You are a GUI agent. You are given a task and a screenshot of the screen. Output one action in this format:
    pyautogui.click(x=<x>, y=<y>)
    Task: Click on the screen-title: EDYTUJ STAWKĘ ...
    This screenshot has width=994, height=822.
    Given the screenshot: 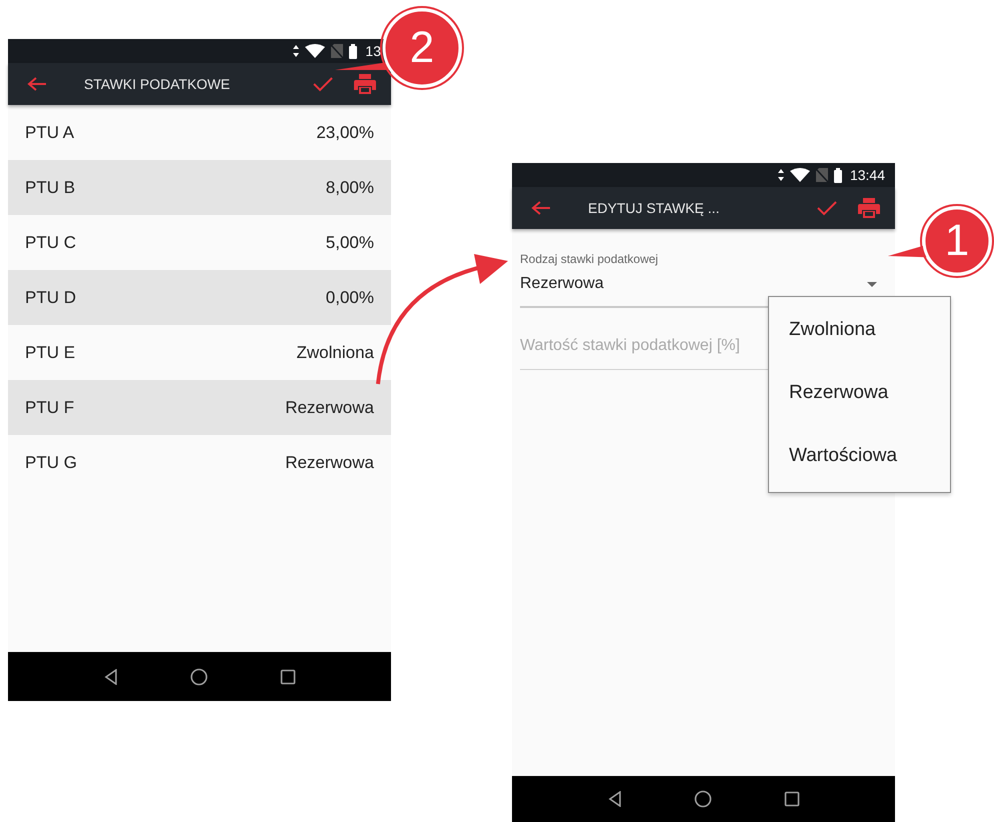 What is the action you would take?
    pyautogui.click(x=654, y=208)
    